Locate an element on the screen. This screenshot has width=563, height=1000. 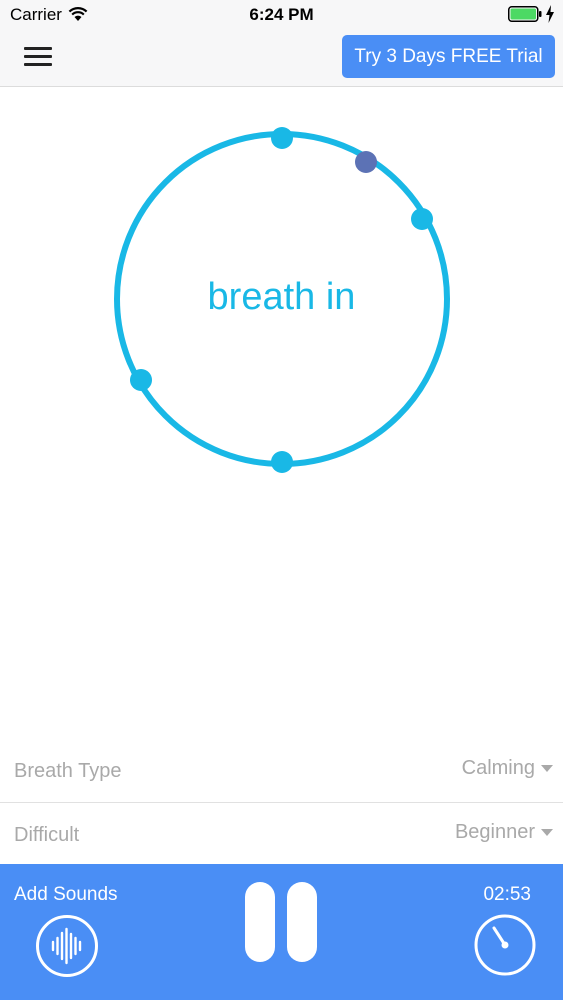
timer-button is located at coordinates (505, 945).